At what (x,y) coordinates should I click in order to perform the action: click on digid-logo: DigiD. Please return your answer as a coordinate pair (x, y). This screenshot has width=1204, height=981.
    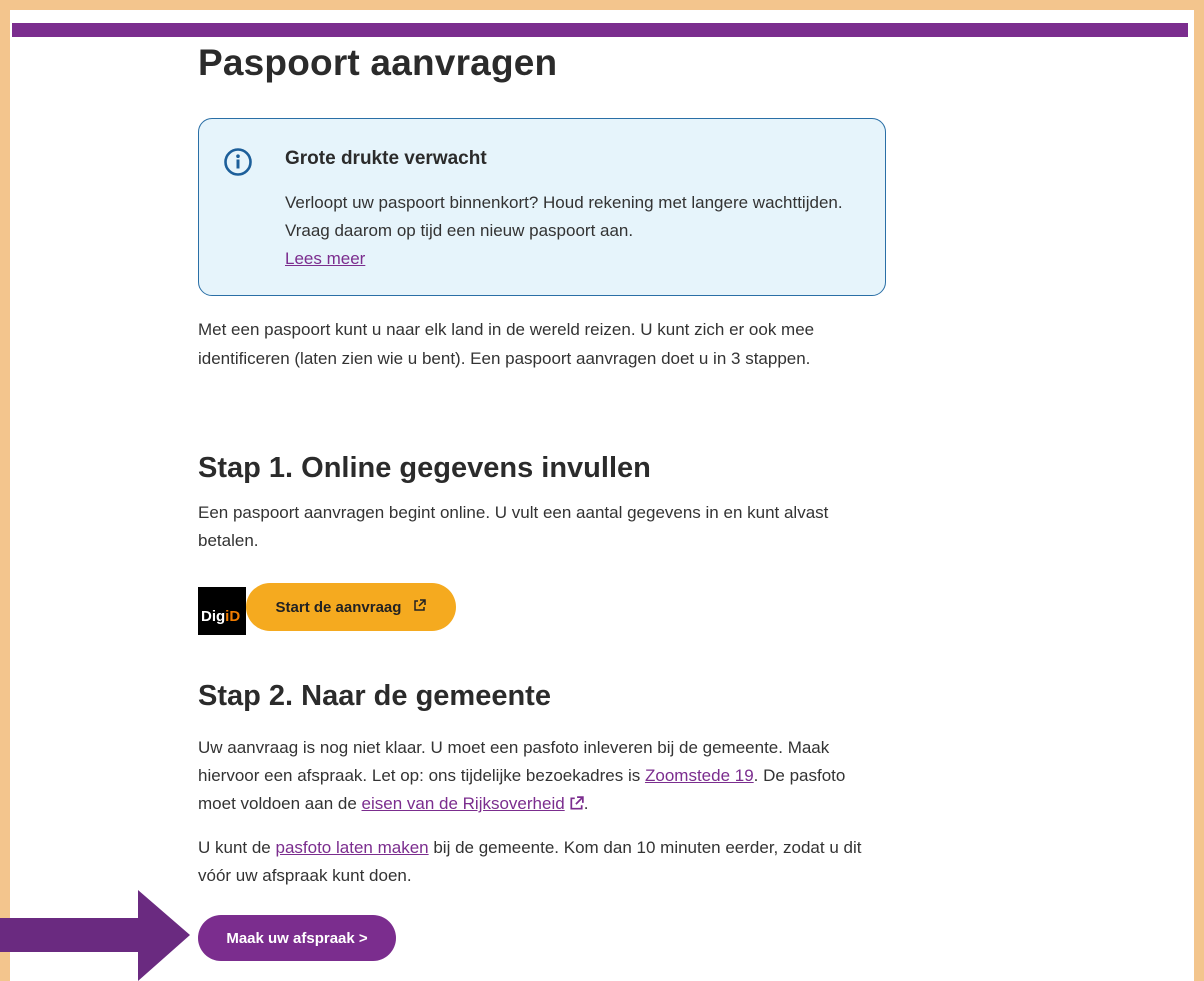
    Looking at the image, I should click on (222, 611).